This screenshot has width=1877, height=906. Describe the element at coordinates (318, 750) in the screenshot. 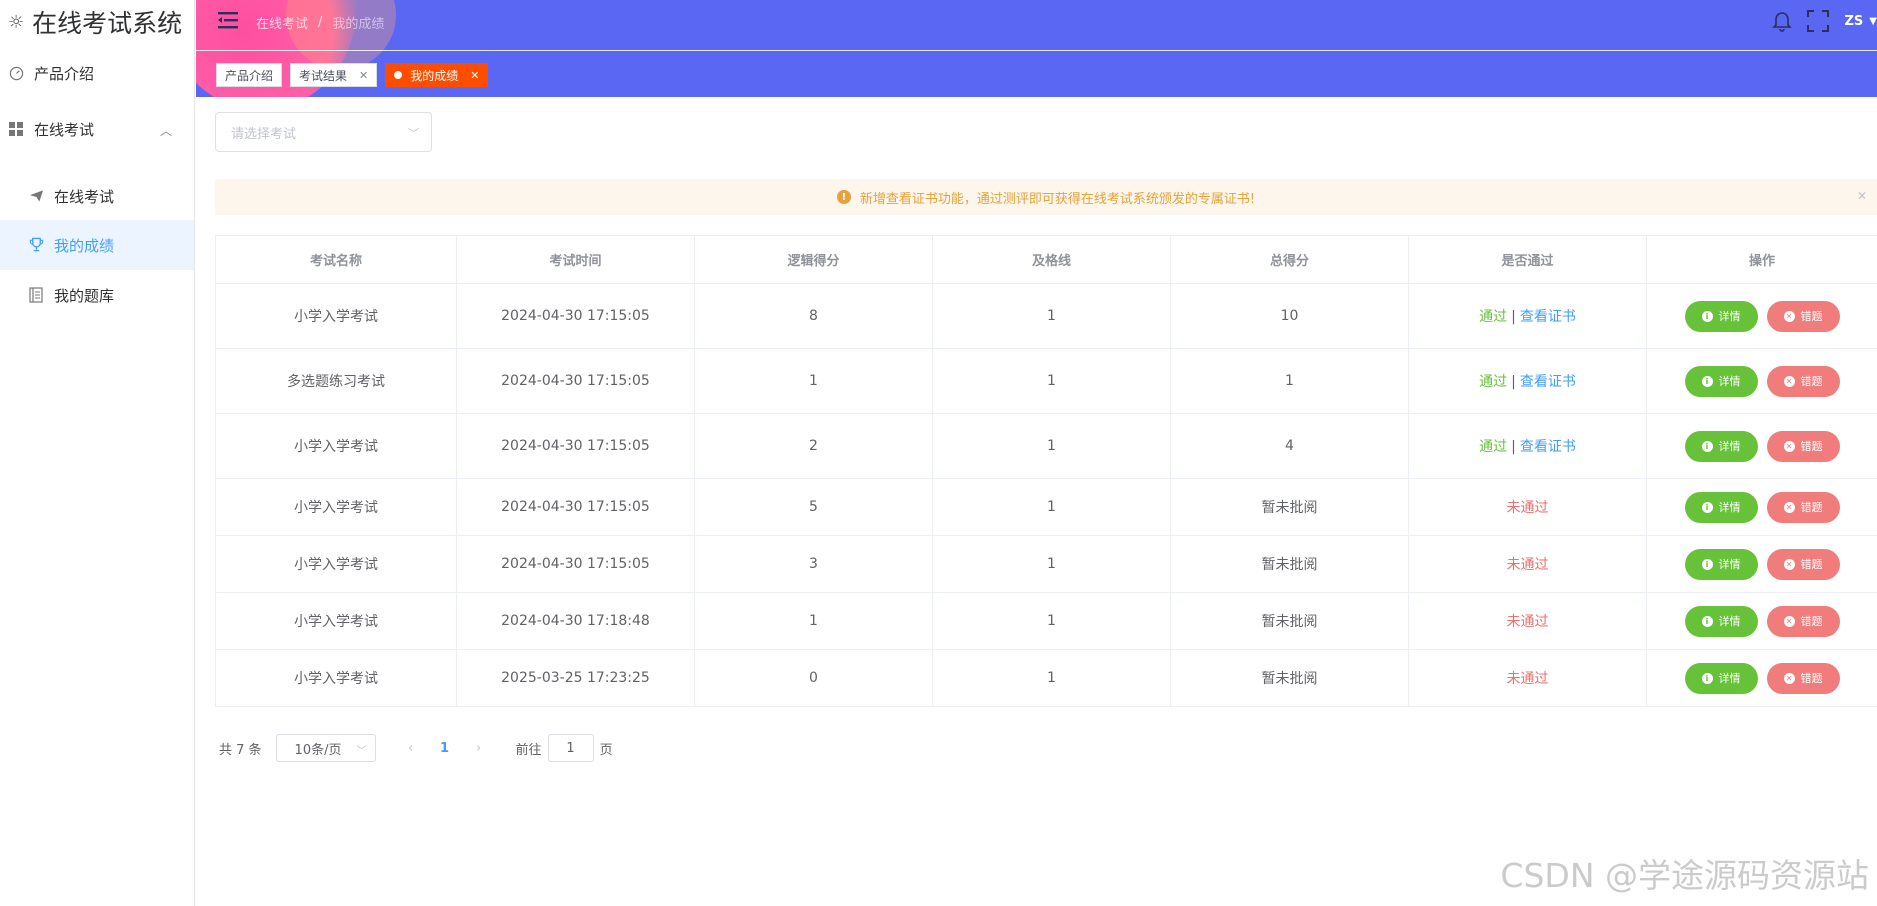

I see `page-size-value: 10条/页` at that location.